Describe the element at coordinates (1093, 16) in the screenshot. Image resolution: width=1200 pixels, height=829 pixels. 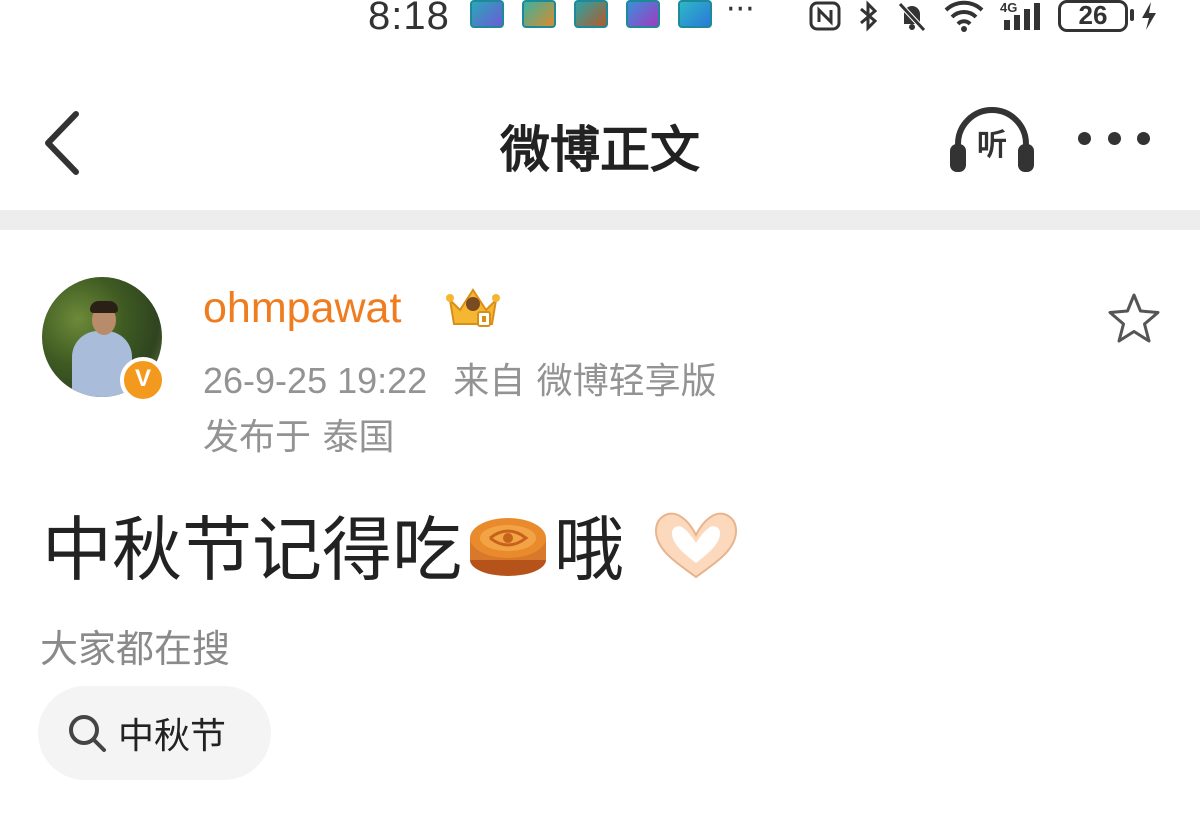
I see `battery-icon: 26` at that location.